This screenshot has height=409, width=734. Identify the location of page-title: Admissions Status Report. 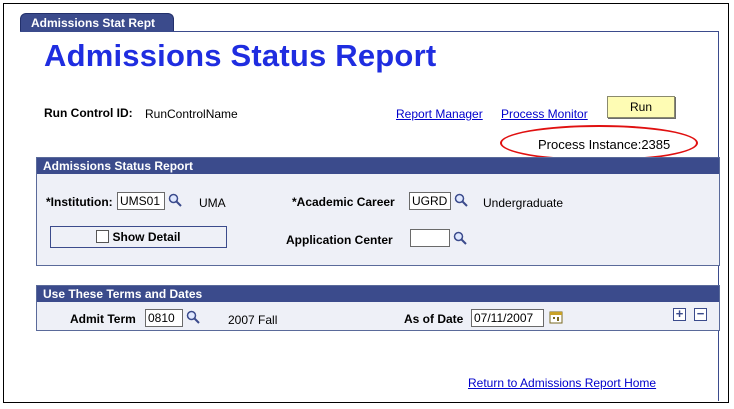
(240, 55).